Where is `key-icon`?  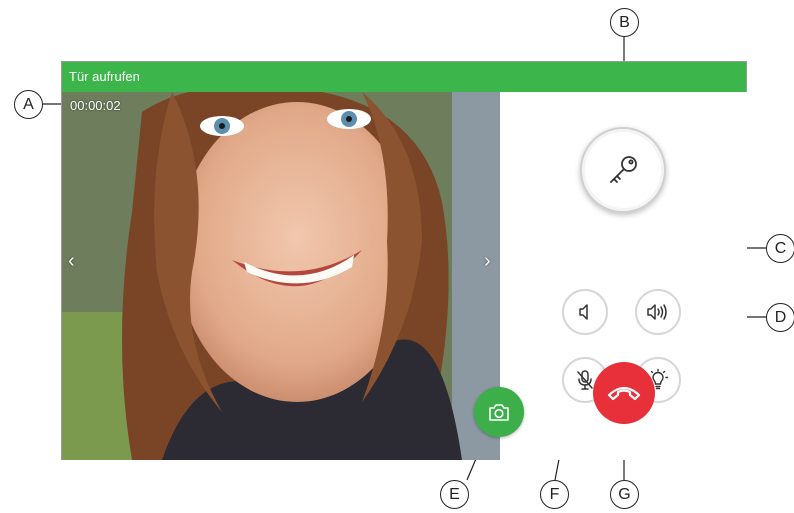 key-icon is located at coordinates (623, 169).